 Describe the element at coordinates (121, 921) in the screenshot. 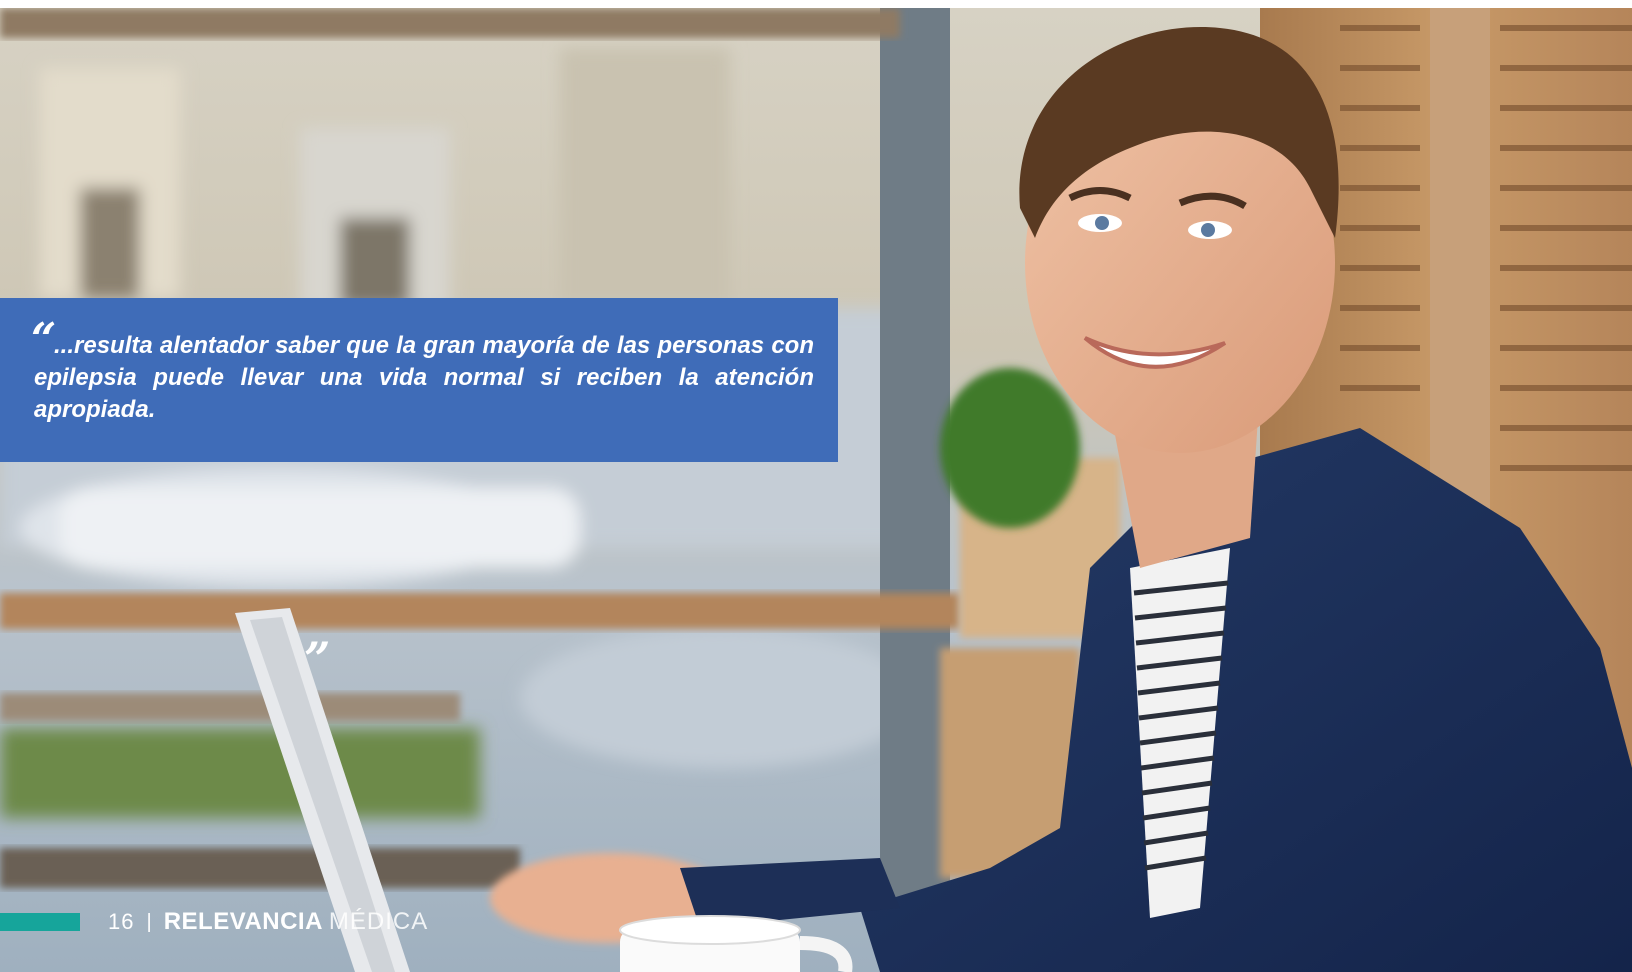

I see `page-number: 16` at that location.